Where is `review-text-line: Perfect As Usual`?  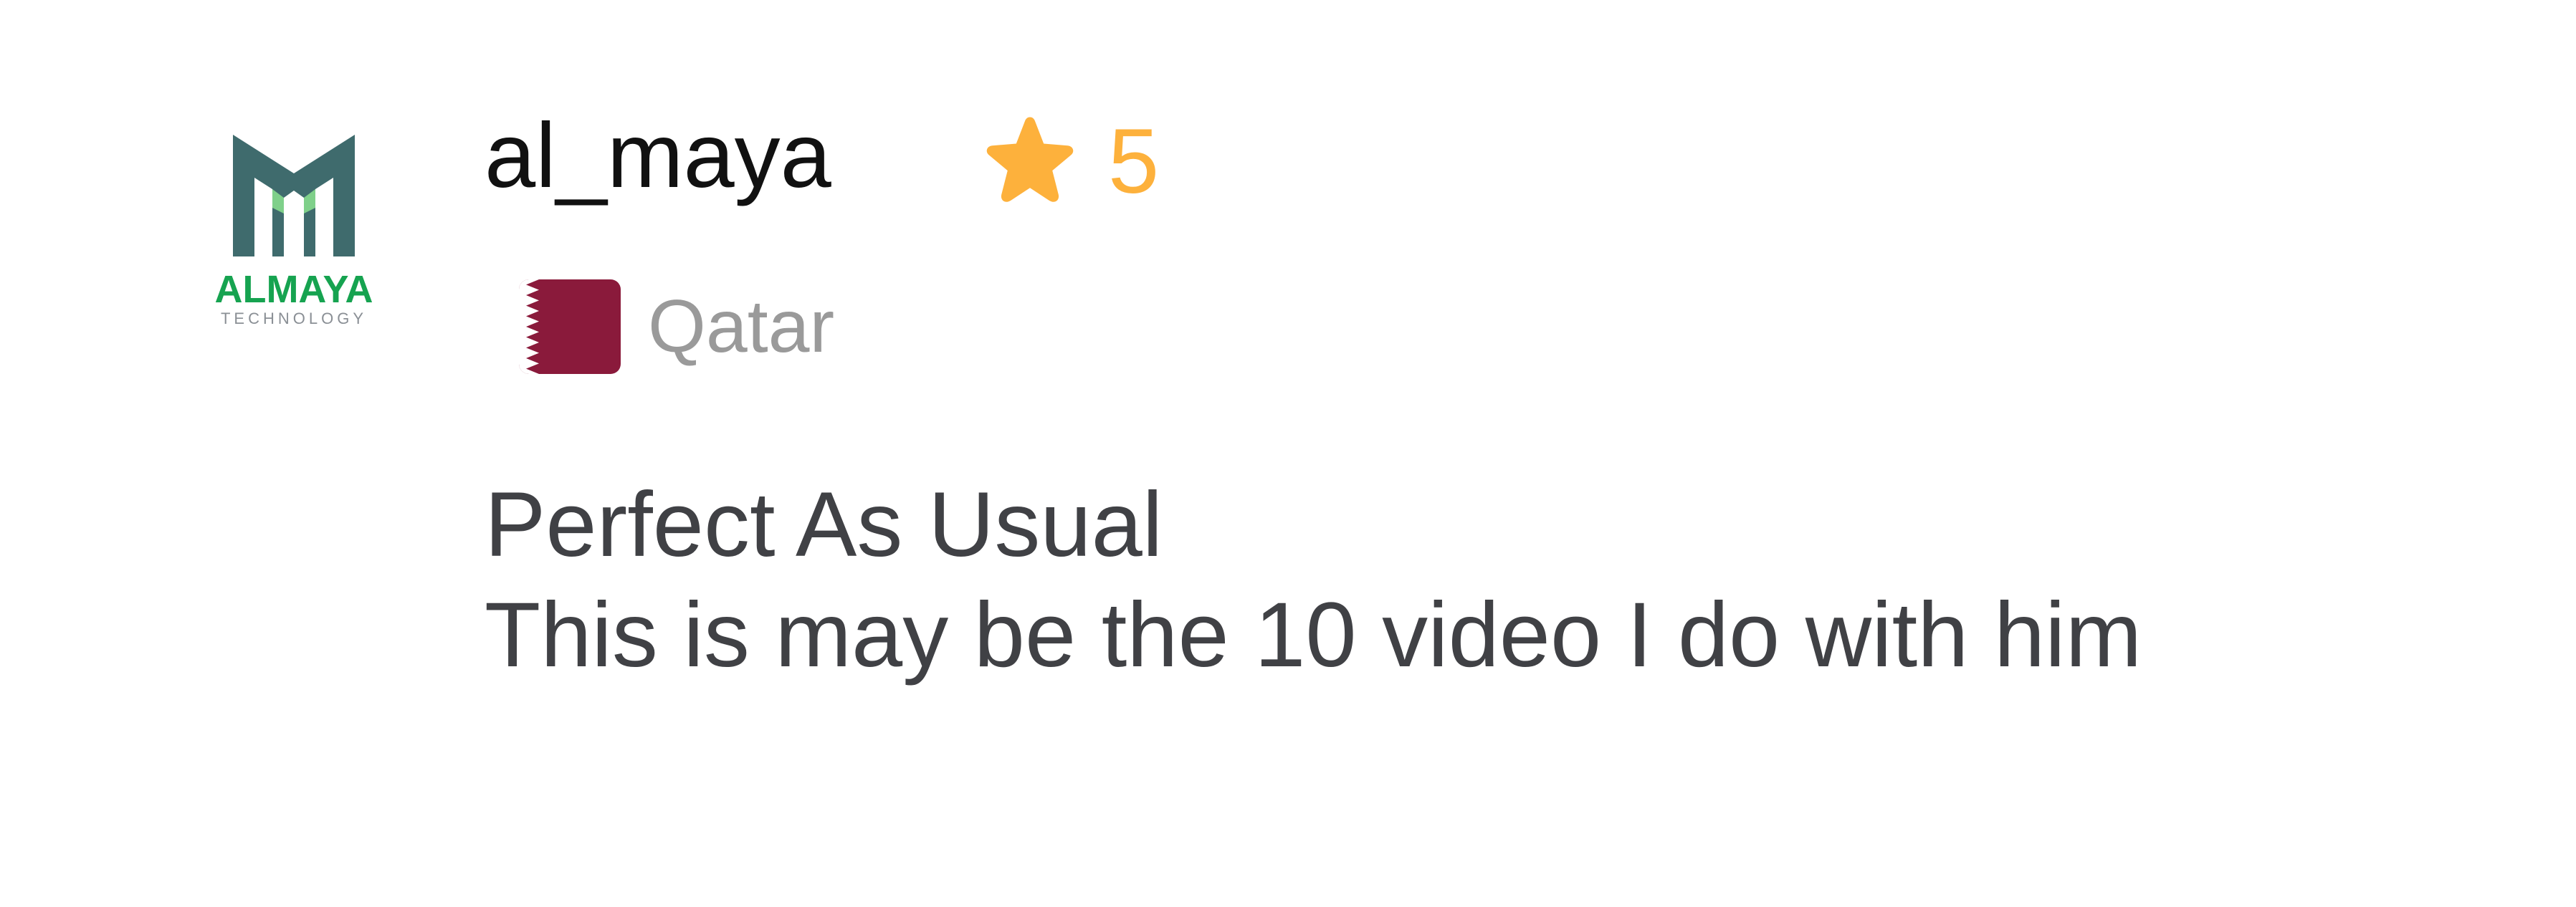
review-text-line: Perfect As Usual is located at coordinates (824, 525).